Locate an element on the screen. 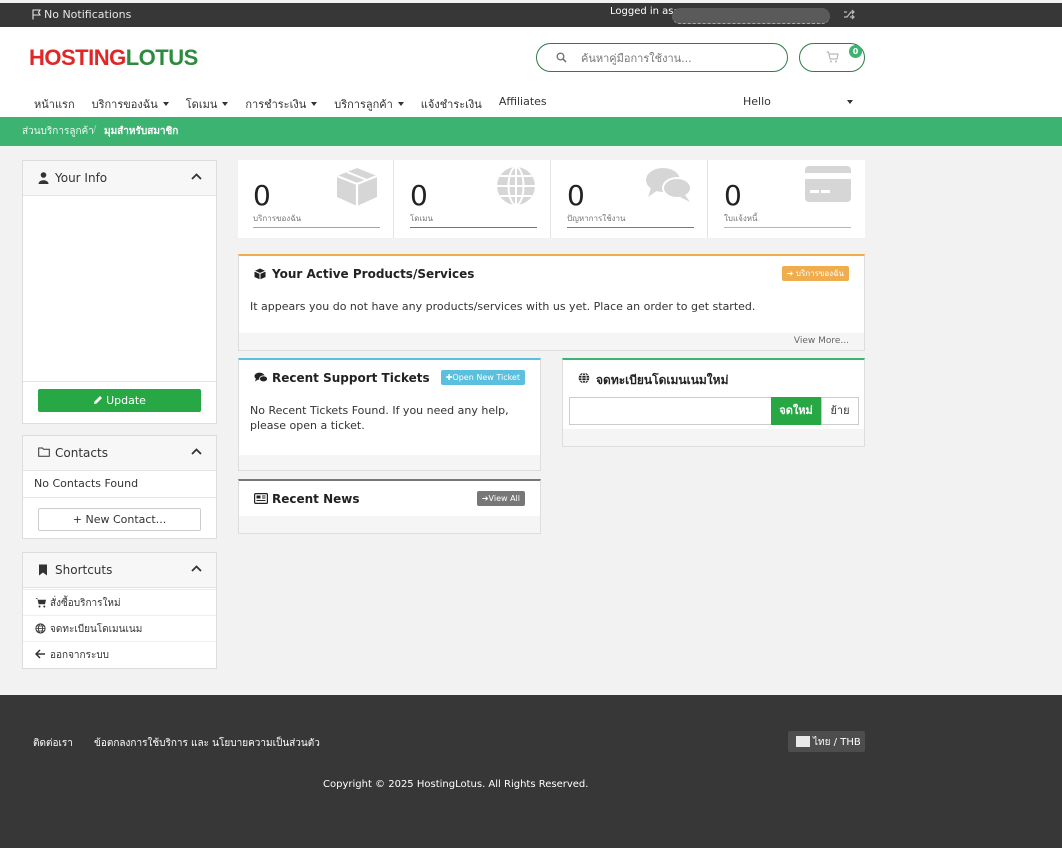 This screenshot has height=848, width=1062. shortcut-logout: ออกจากระบบ is located at coordinates (119, 654).